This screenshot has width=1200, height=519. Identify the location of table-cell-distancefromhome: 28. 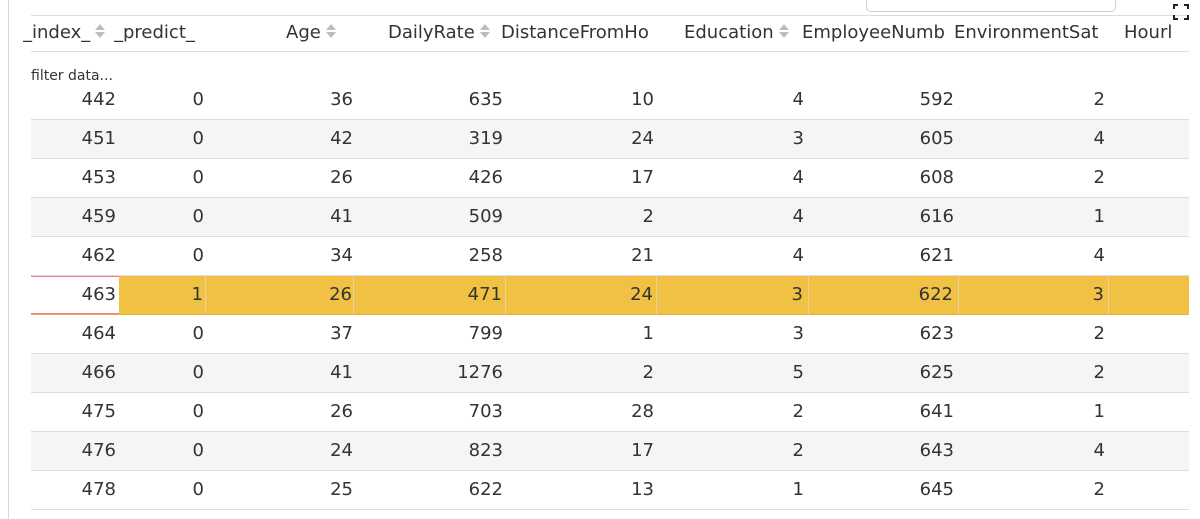
(642, 411).